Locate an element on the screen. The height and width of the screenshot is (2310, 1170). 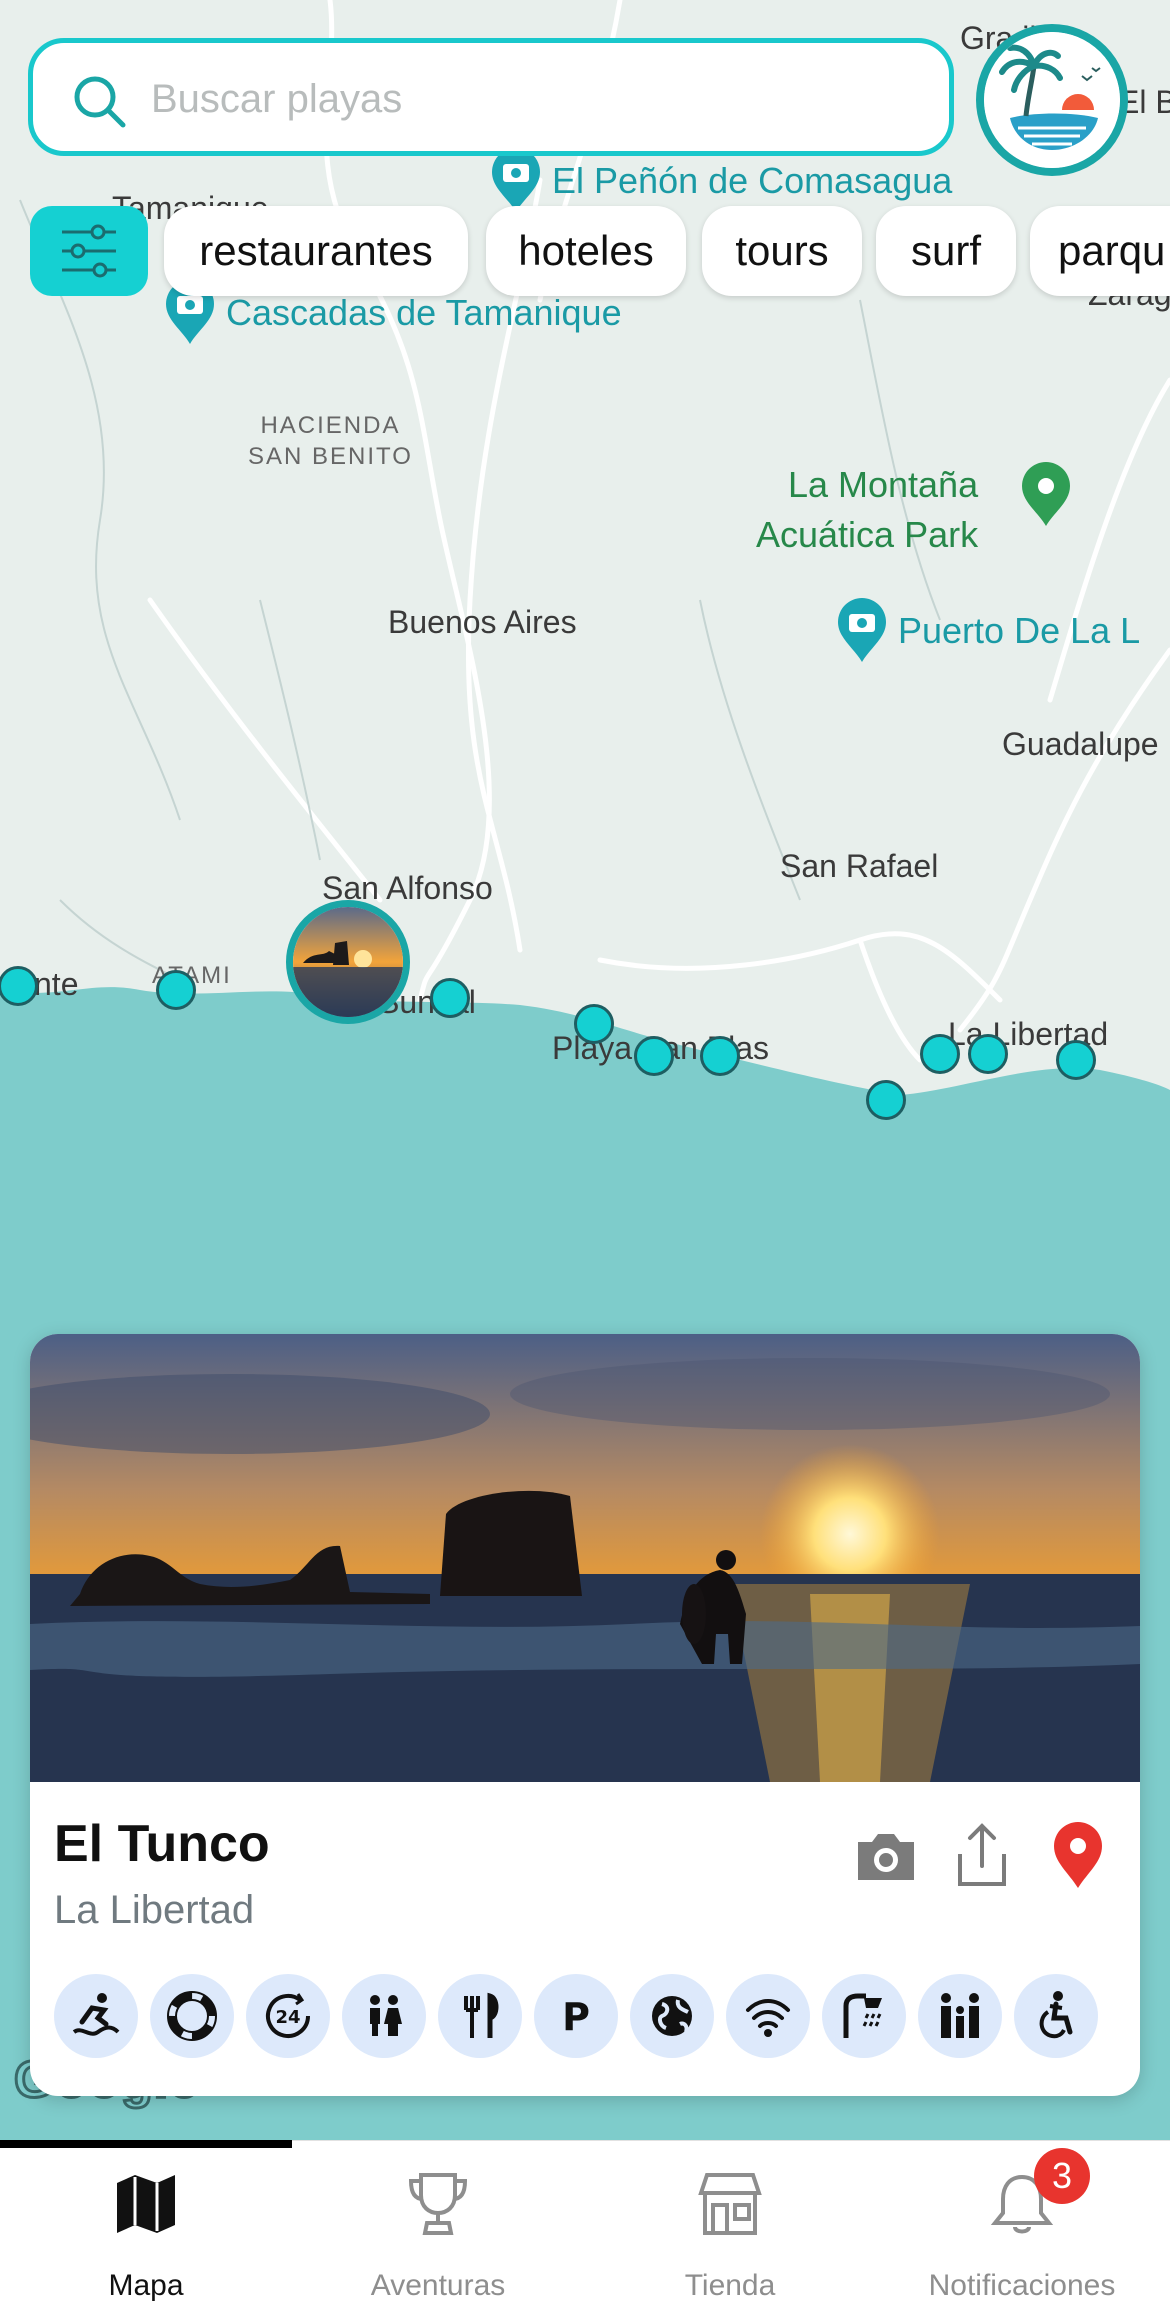
app-logo-button is located at coordinates (1052, 100).